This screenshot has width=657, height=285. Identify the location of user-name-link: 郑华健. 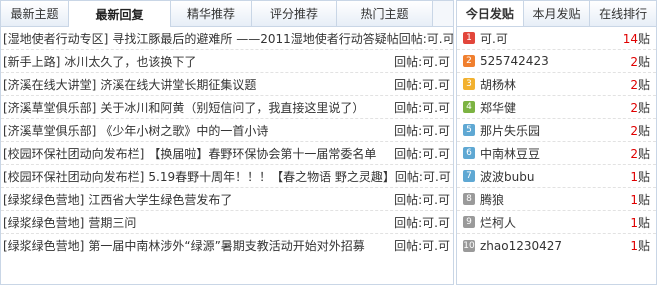
(498, 107).